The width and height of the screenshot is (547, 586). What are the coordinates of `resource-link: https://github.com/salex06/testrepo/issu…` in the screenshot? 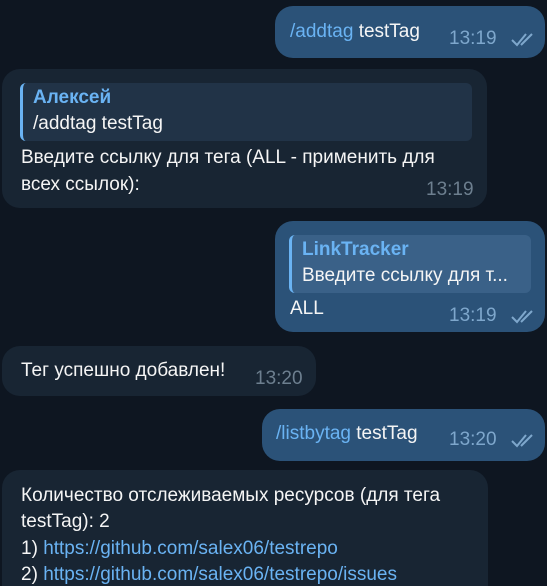 It's located at (220, 574).